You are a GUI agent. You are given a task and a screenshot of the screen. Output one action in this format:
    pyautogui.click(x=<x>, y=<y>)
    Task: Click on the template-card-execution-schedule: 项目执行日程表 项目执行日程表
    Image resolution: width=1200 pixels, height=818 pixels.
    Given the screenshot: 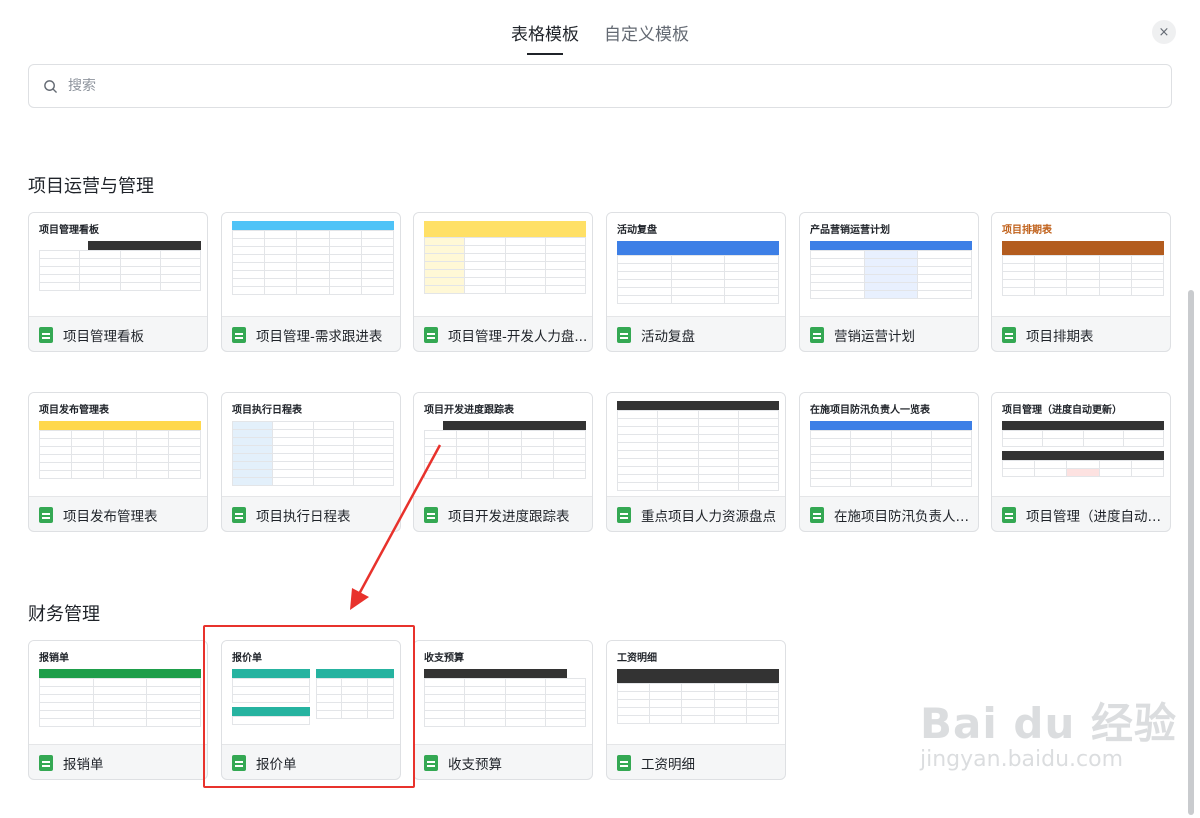 What is the action you would take?
    pyautogui.click(x=311, y=462)
    